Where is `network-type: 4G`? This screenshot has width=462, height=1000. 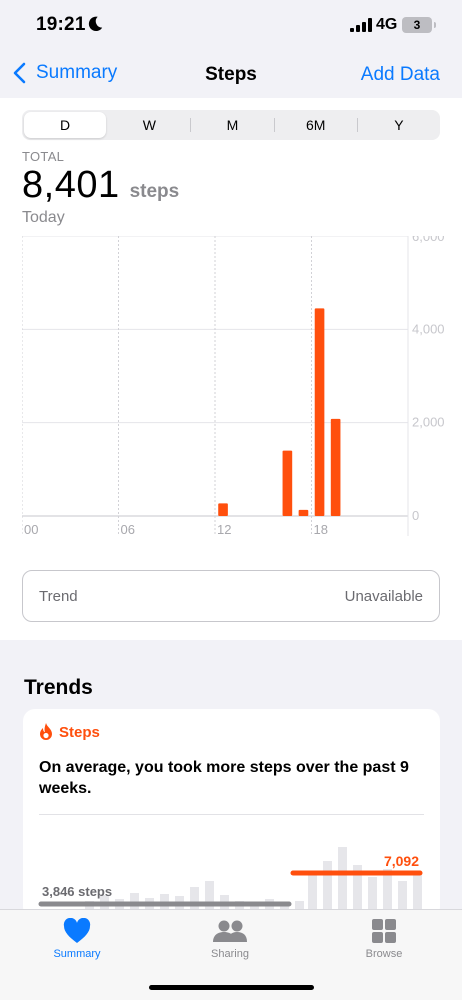
network-type: 4G is located at coordinates (387, 24).